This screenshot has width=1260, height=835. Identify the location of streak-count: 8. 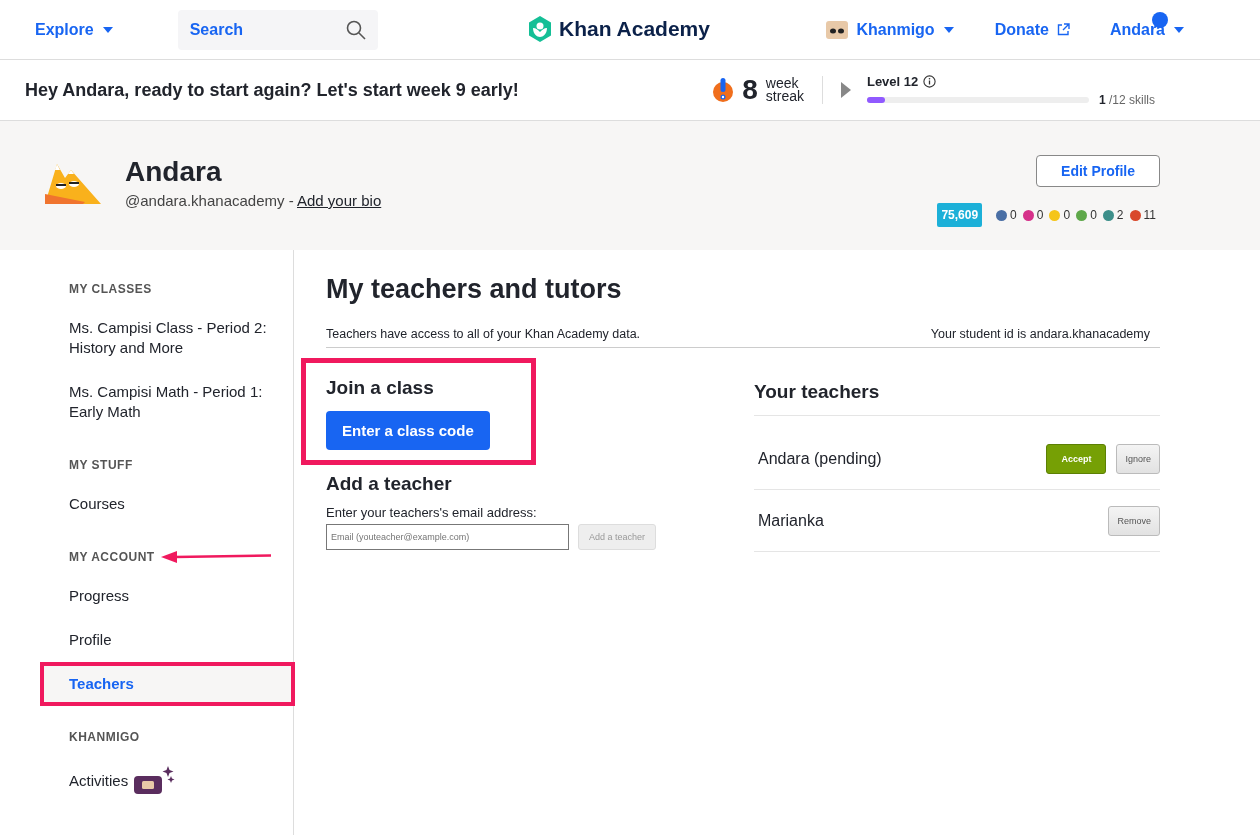
(750, 90).